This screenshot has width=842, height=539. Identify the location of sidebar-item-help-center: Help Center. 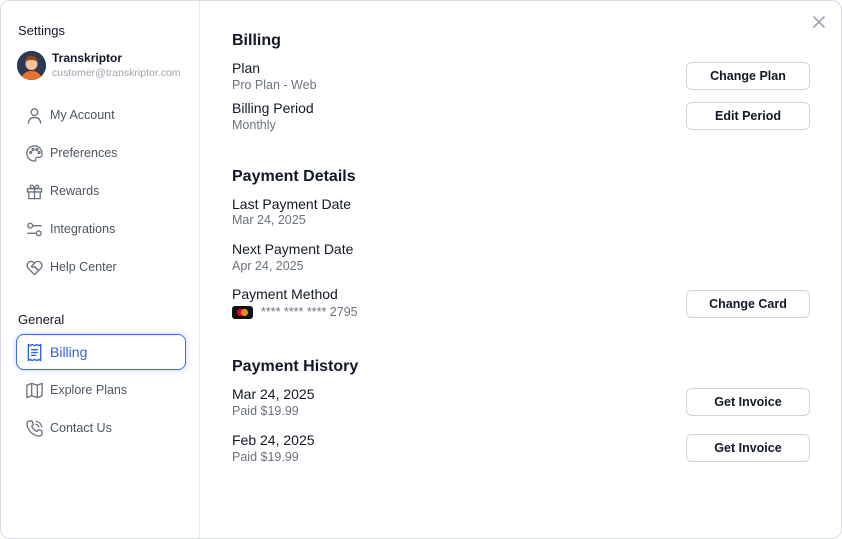
(101, 267).